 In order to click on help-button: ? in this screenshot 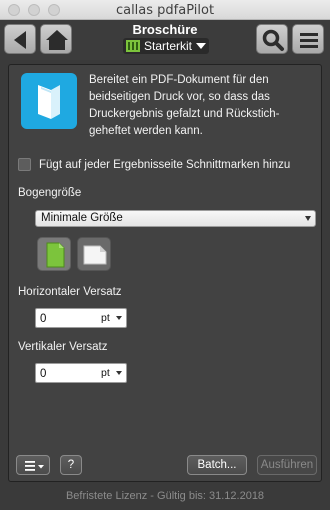, I will do `click(71, 465)`.